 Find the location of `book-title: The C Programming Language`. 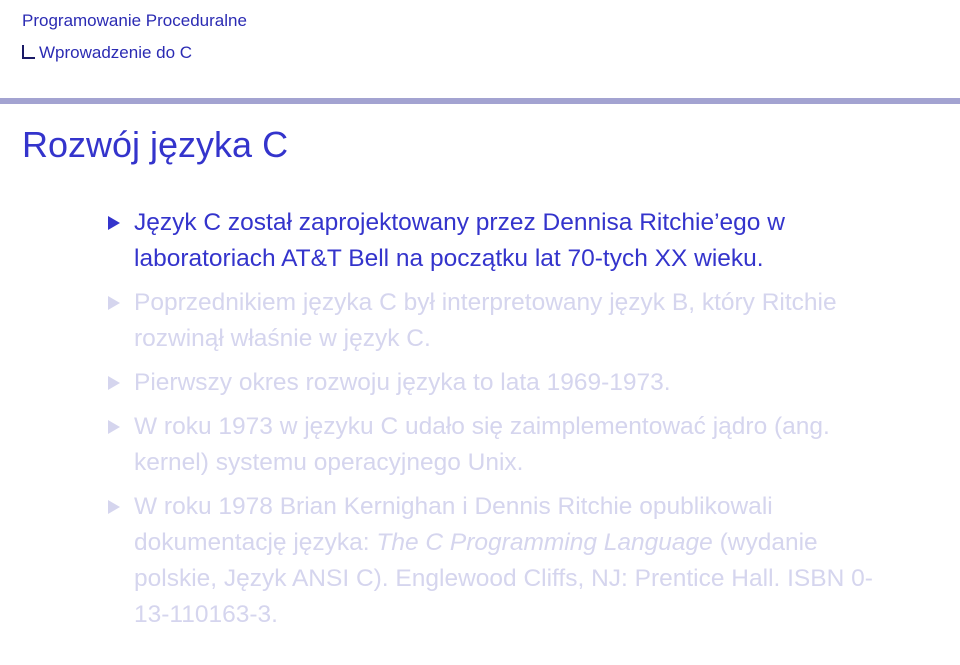

book-title: The C Programming Language is located at coordinates (544, 542).